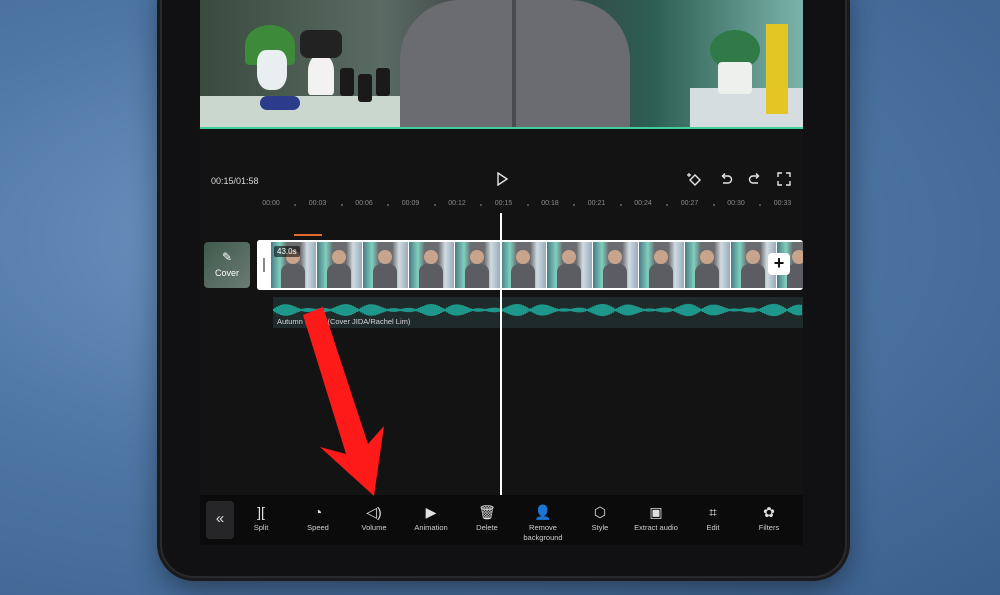  What do you see at coordinates (271, 203) in the screenshot?
I see `ruler-tick: 00:00` at bounding box center [271, 203].